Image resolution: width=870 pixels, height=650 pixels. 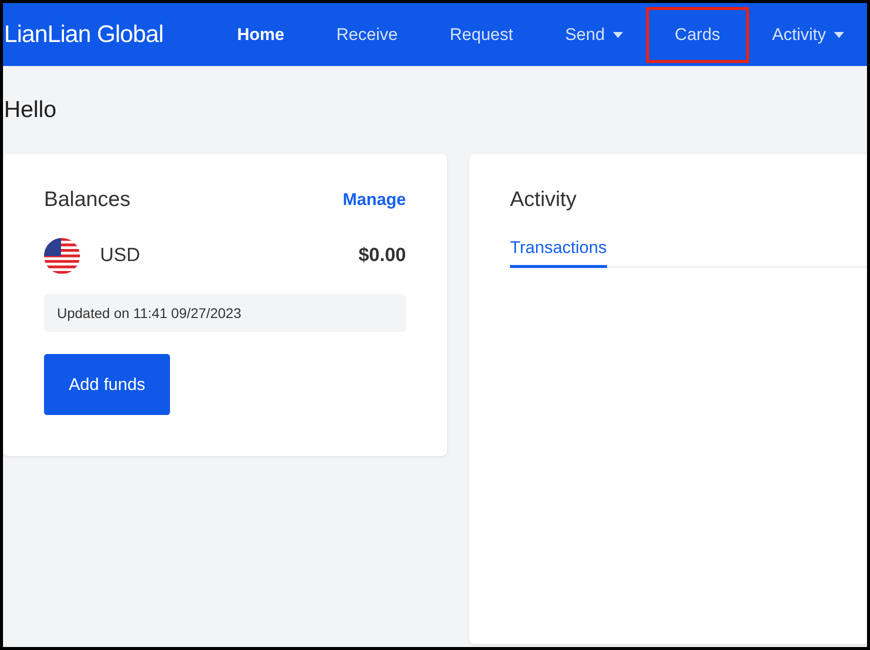 I want to click on tab: Transactions, so click(x=558, y=253).